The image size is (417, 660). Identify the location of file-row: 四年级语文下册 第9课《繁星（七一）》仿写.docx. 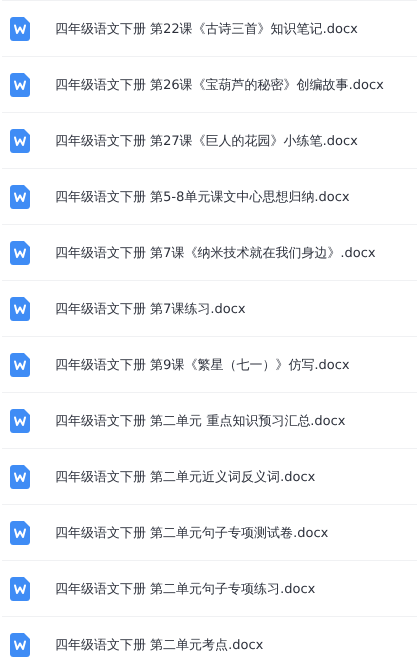
(209, 364).